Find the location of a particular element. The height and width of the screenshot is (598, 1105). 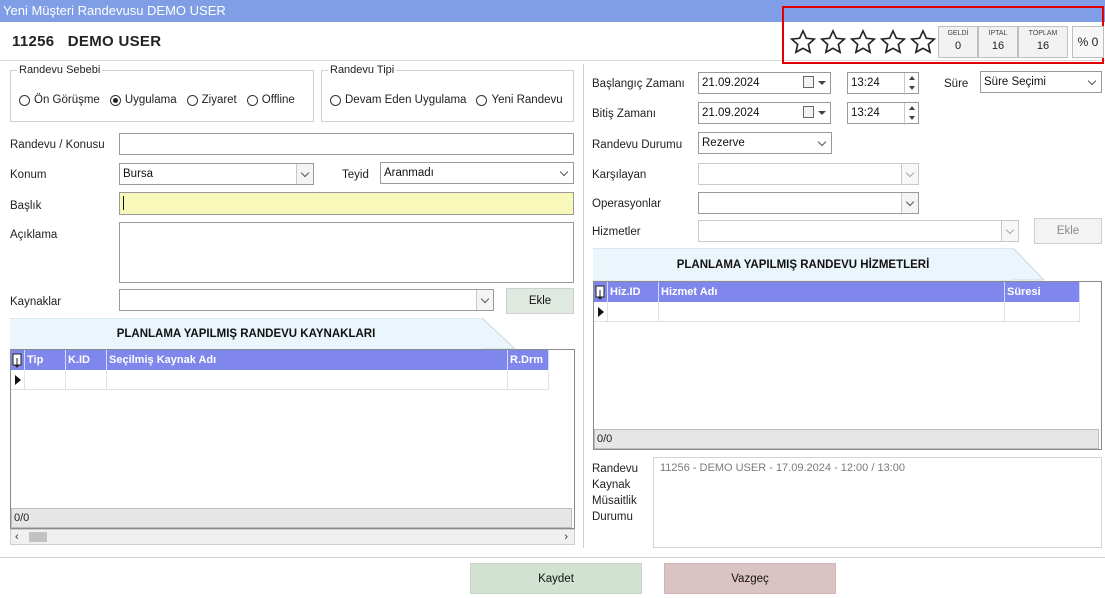

reason-option-ziyaret: Ziyaret is located at coordinates (211, 100).